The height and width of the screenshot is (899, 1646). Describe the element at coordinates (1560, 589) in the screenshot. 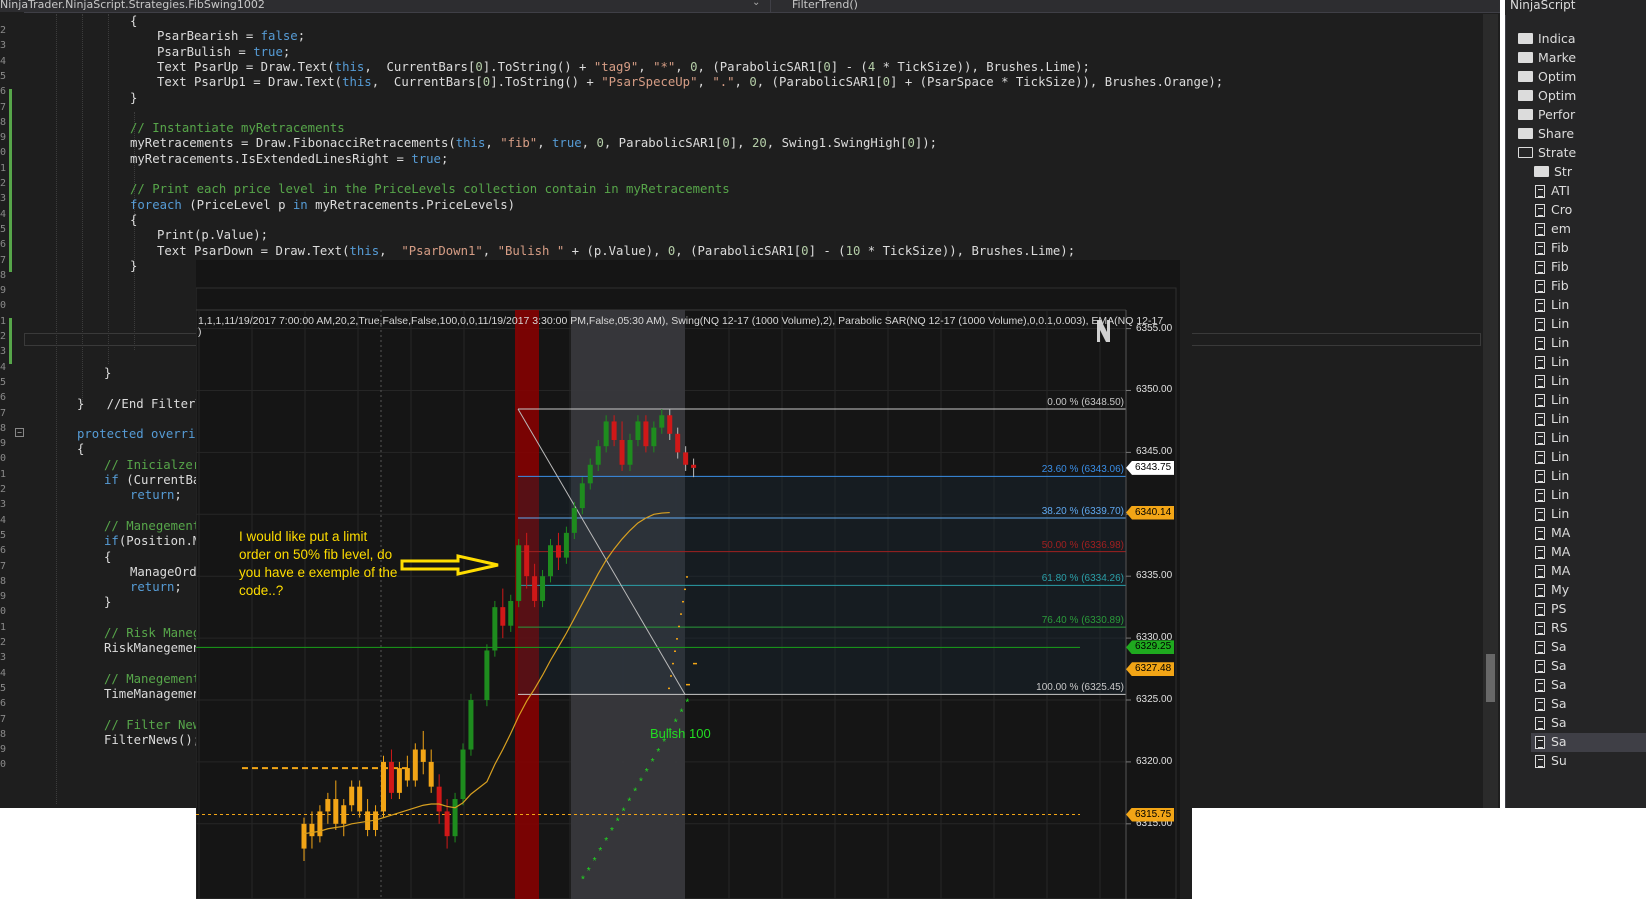

I see `tree-item-label: My` at that location.